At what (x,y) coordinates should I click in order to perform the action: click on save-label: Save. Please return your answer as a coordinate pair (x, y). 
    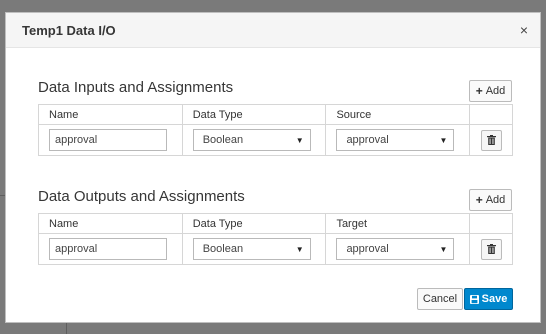
    Looking at the image, I should click on (494, 299).